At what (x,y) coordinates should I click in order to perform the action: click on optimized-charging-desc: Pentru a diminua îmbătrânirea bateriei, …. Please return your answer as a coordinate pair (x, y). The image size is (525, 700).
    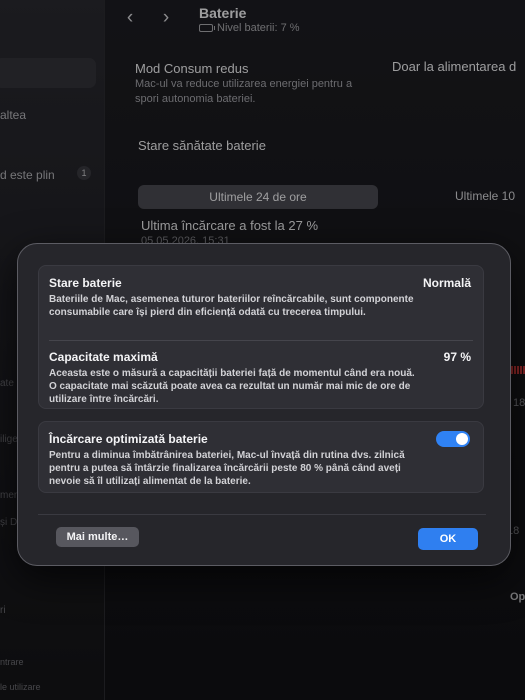
    Looking at the image, I should click on (227, 468).